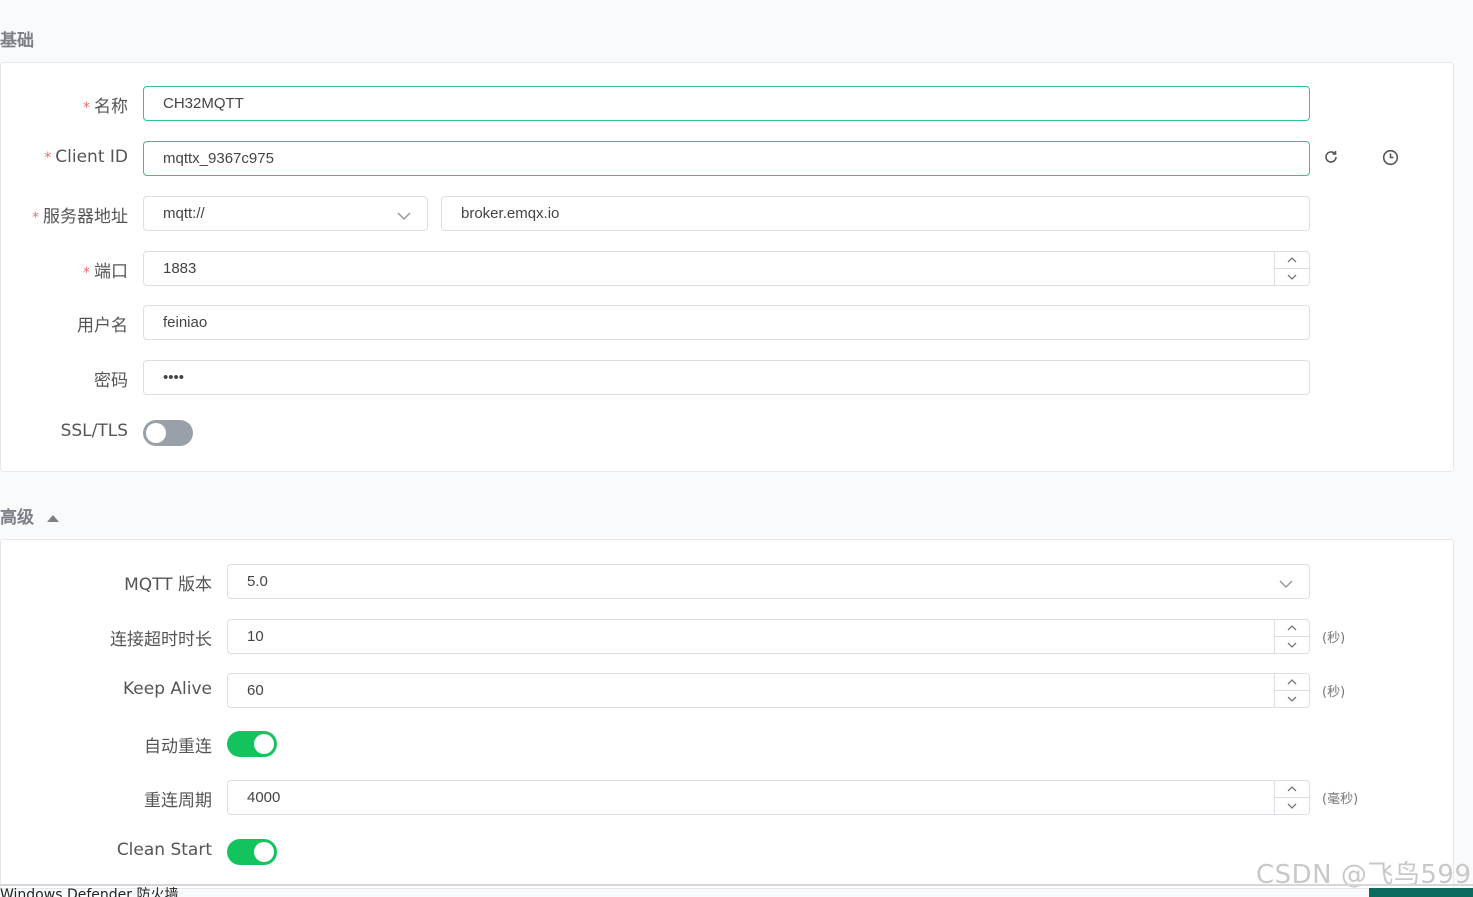  Describe the element at coordinates (174, 377) in the screenshot. I see `password-value: ••••` at that location.